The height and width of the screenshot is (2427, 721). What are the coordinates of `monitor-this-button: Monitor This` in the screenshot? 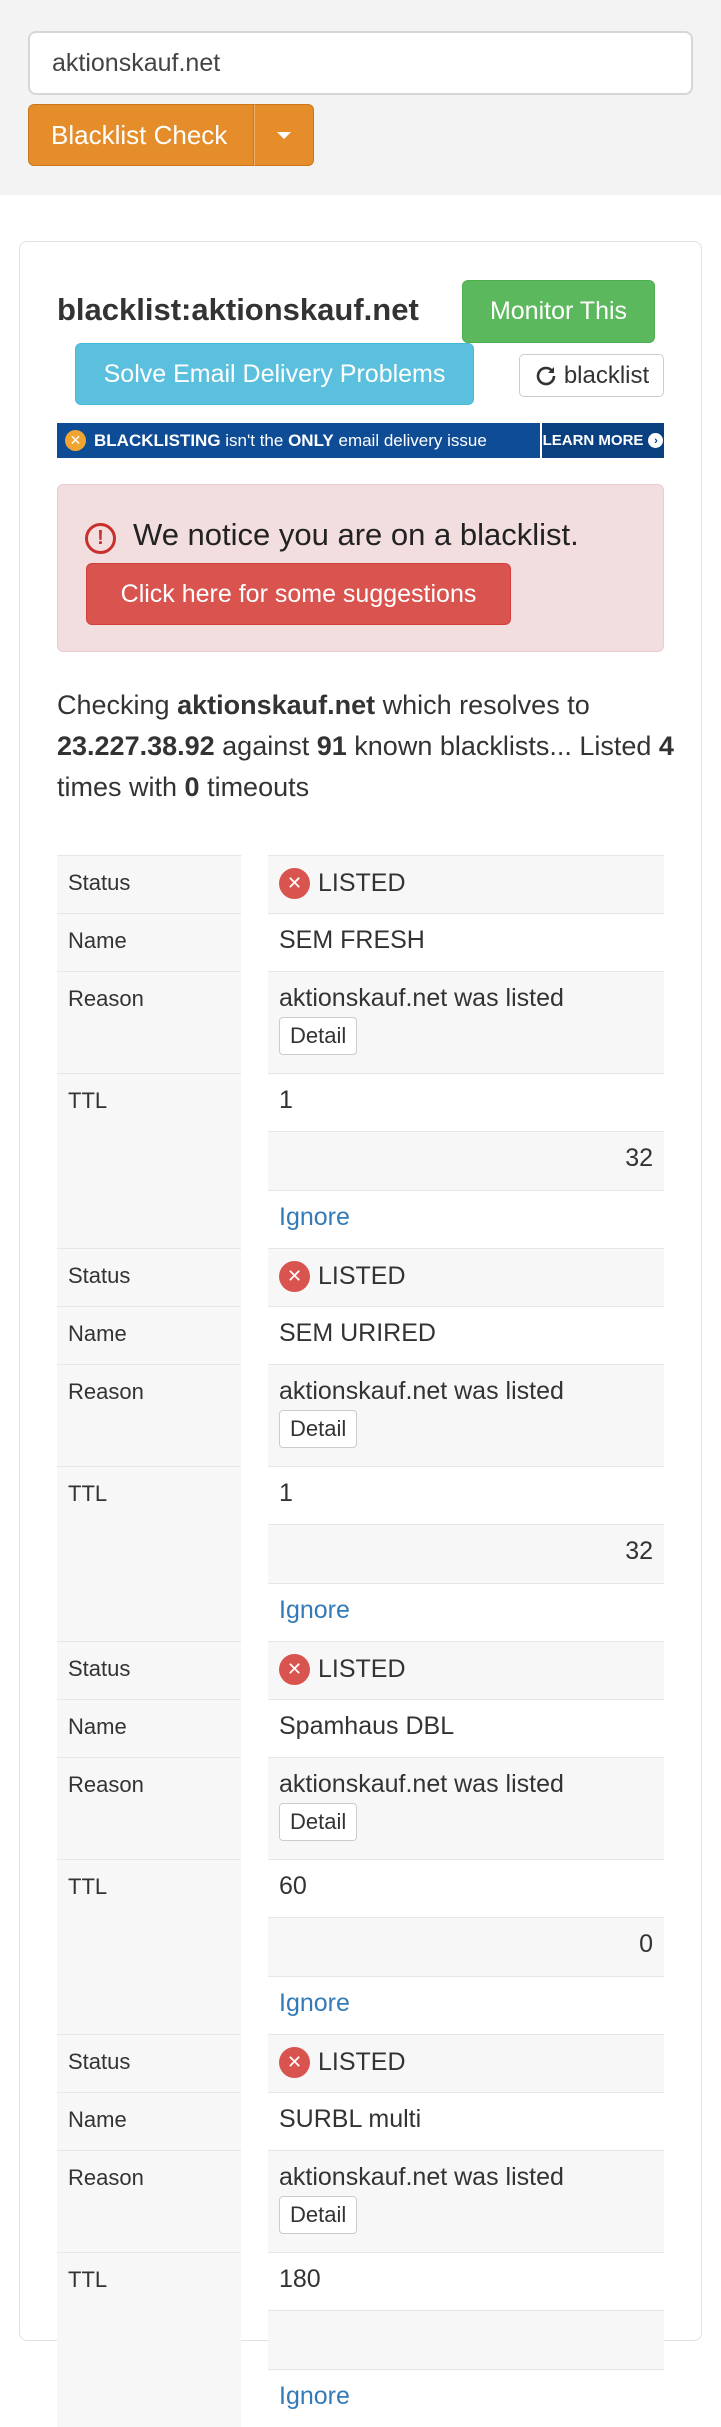 It's located at (558, 311).